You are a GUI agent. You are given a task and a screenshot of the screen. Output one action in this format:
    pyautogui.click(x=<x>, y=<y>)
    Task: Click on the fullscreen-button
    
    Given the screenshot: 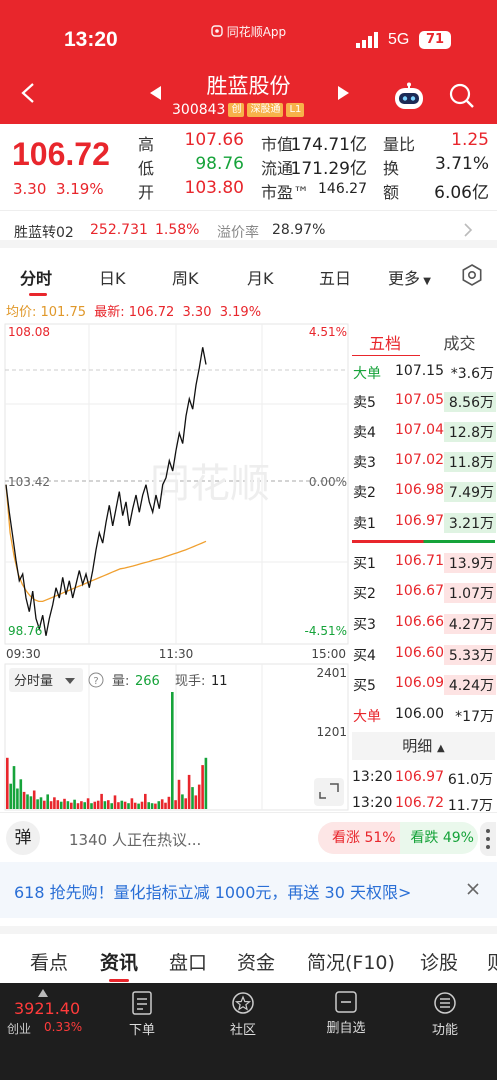 What is the action you would take?
    pyautogui.click(x=329, y=792)
    